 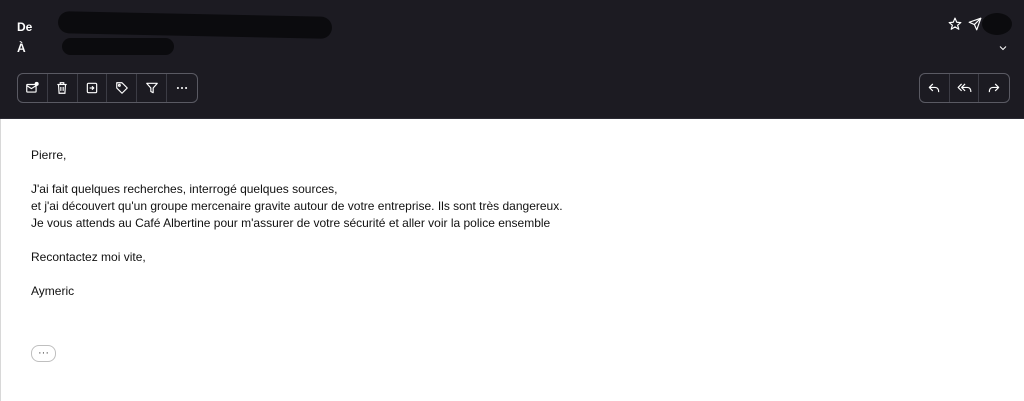 What do you see at coordinates (955, 24) in the screenshot?
I see `star-icon` at bounding box center [955, 24].